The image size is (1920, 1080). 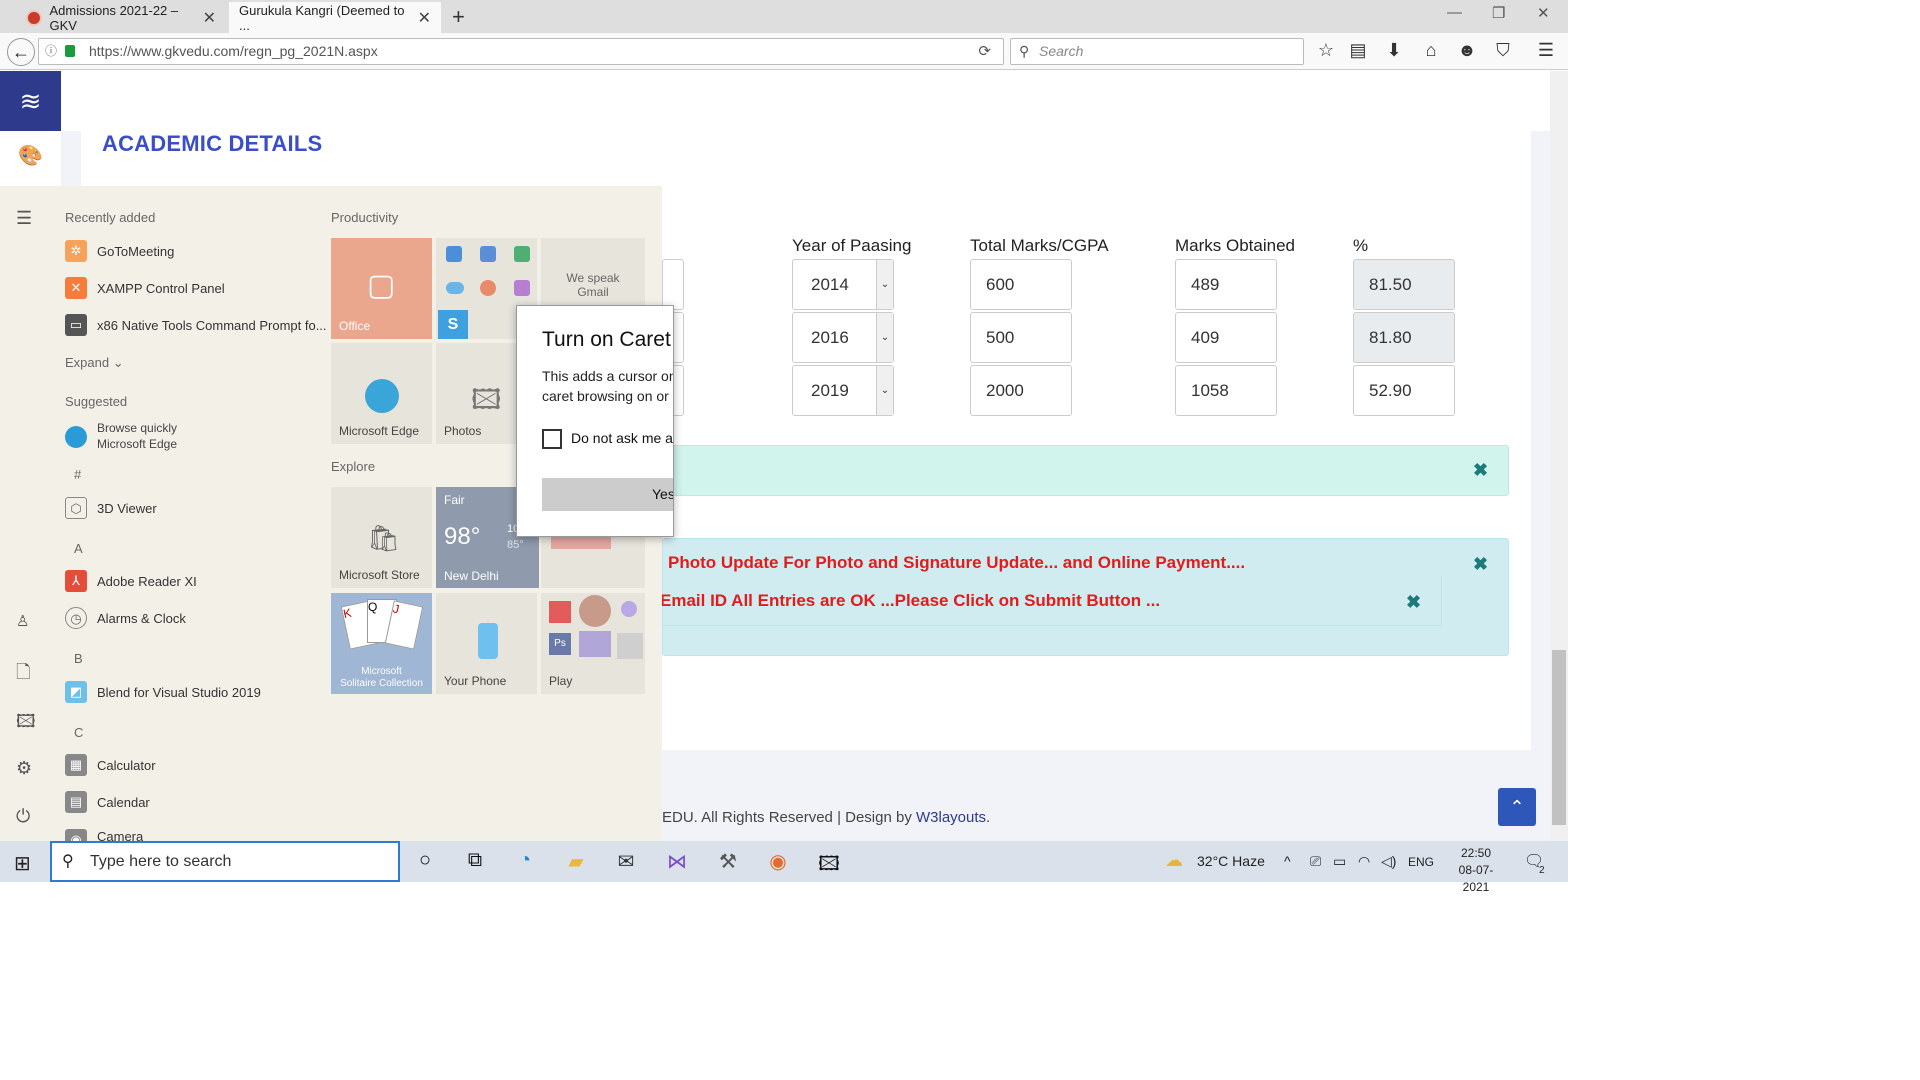 I want to click on firefox-icon: ◉, so click(x=778, y=861).